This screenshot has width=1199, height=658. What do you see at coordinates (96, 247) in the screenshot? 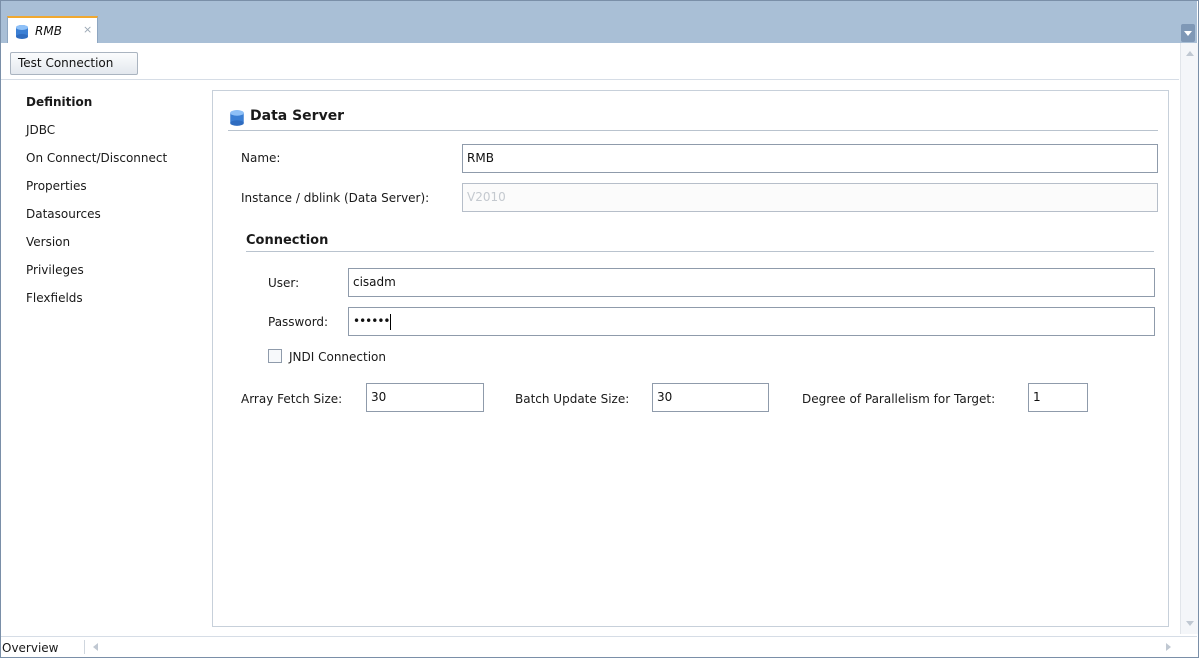
I see `nav-item-version: Version` at bounding box center [96, 247].